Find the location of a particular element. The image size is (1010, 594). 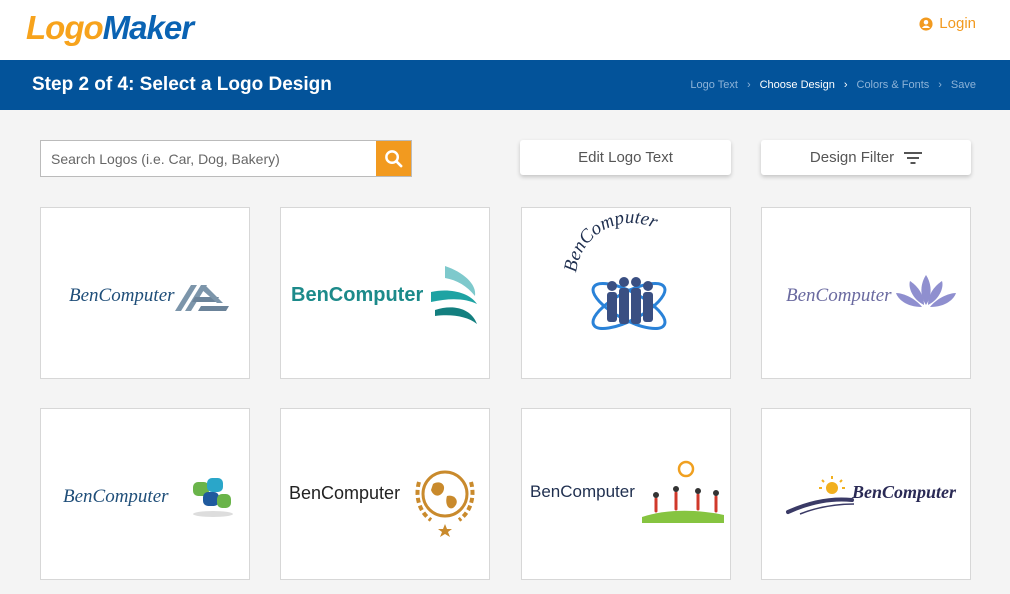

logomaker-logo: LogoMaker is located at coordinates (110, 28).